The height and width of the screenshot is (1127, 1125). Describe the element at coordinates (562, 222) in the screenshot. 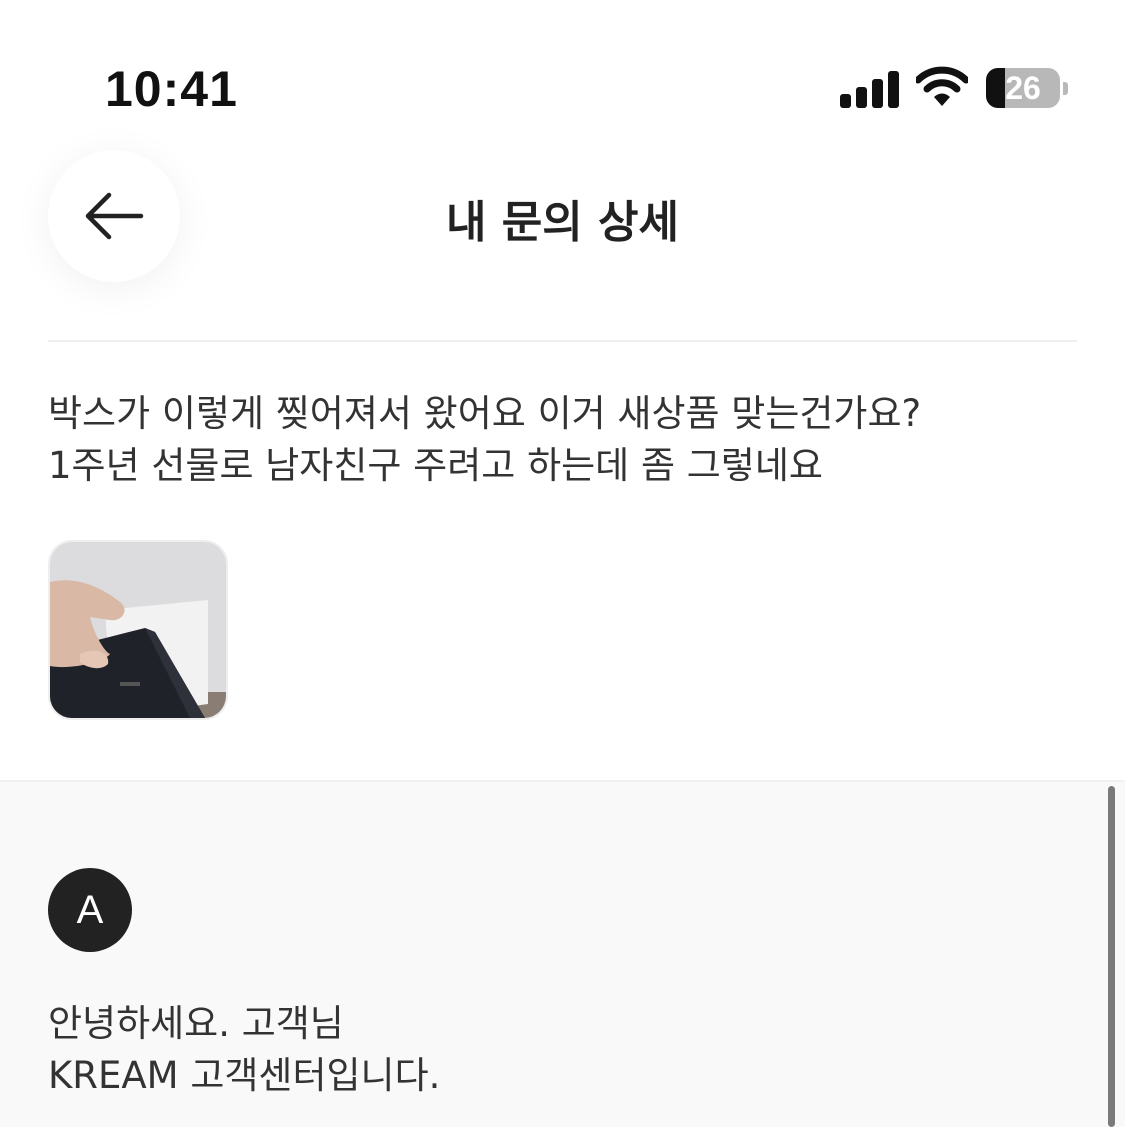

I see `page-title: 내 문의 상세` at that location.